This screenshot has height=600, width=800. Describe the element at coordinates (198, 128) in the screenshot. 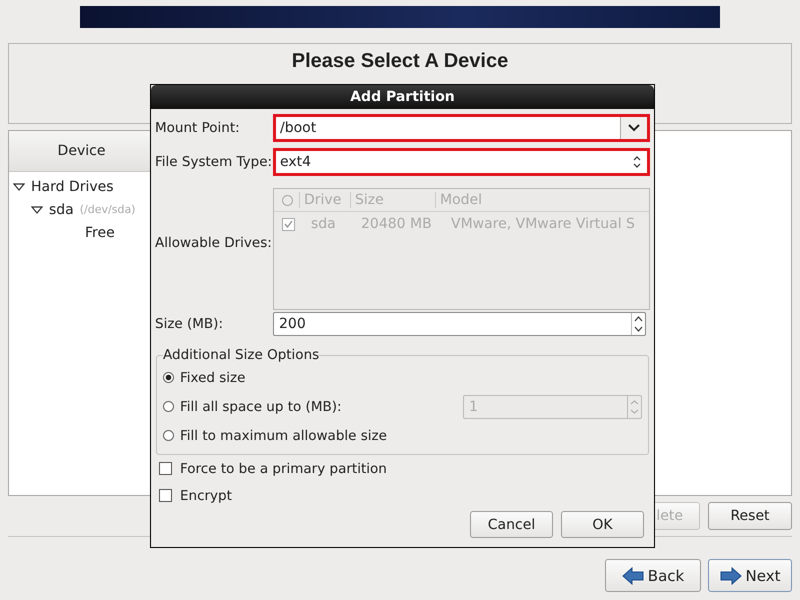

I see `field-label: Mount Point:` at that location.